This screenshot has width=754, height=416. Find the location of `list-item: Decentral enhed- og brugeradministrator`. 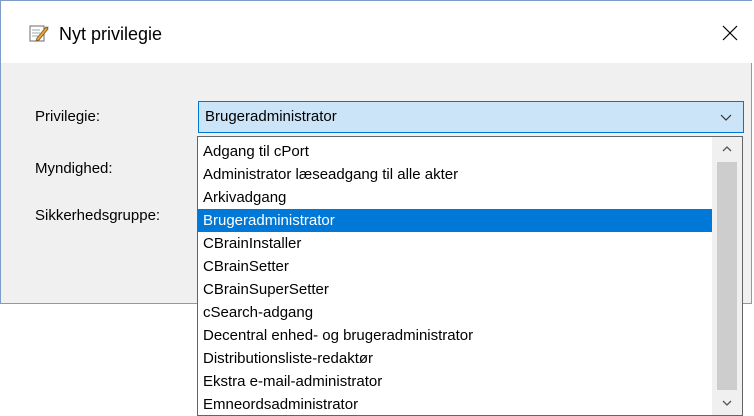

list-item: Decentral enhed- og brugeradministrator is located at coordinates (455, 335).